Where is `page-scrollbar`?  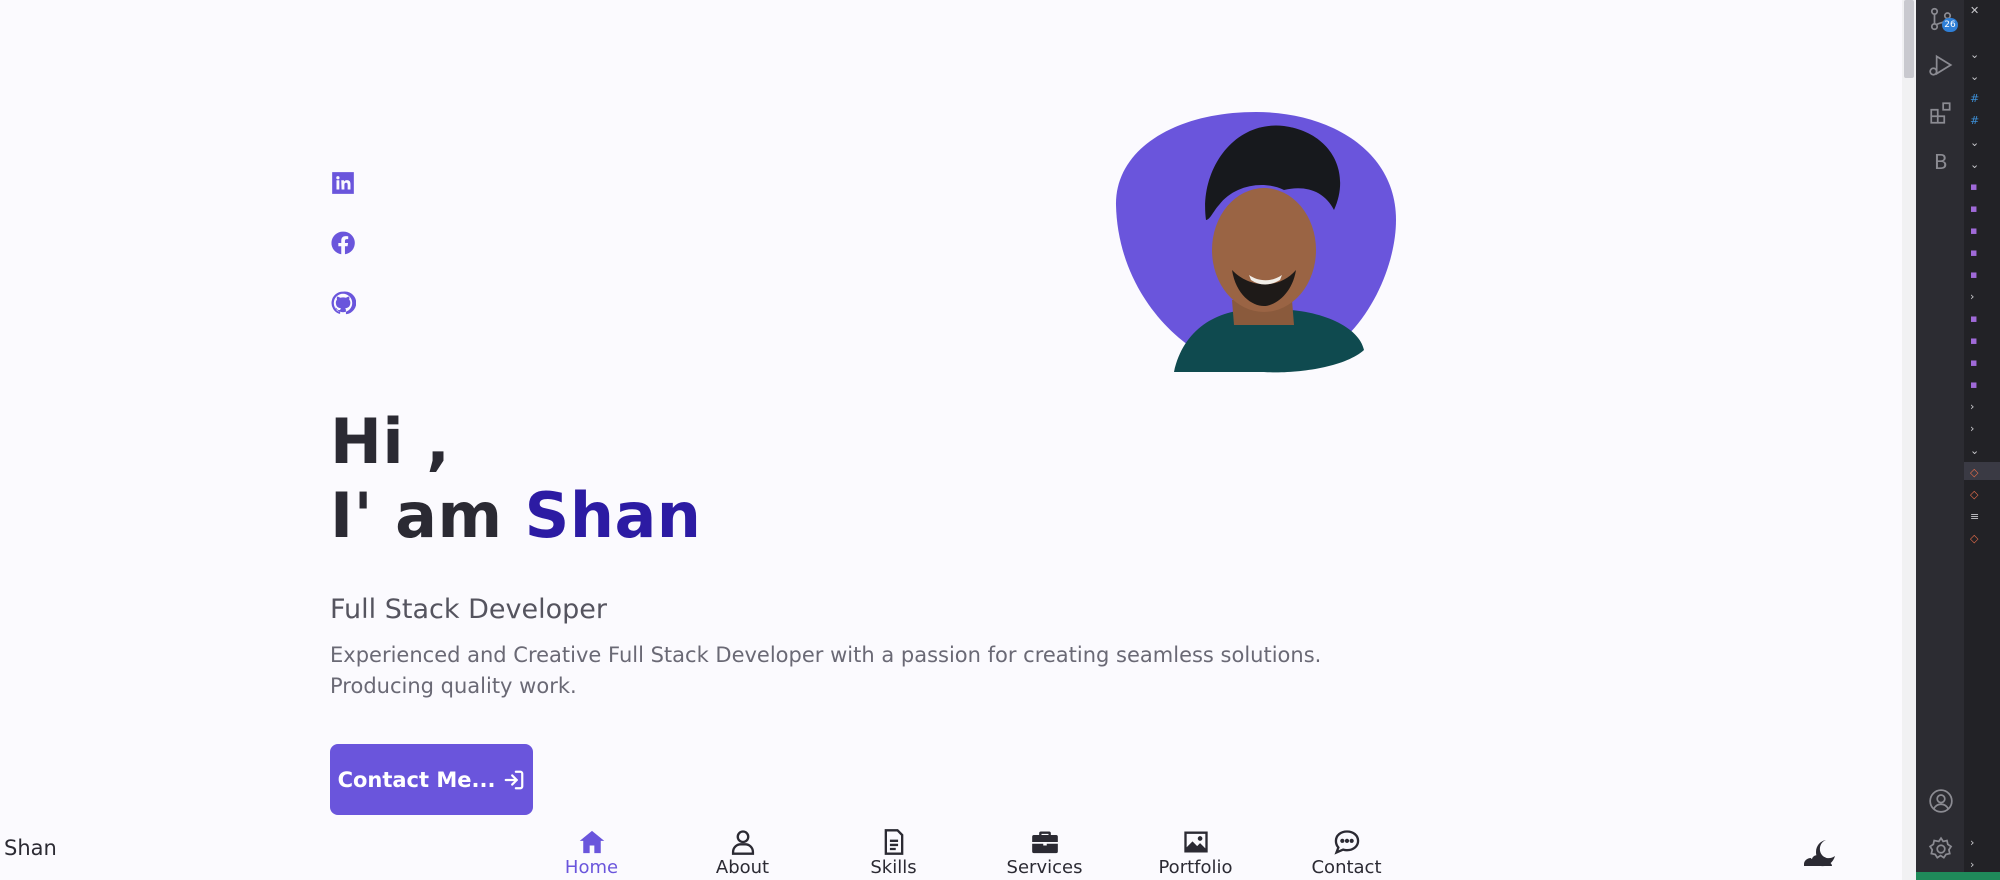 page-scrollbar is located at coordinates (1909, 440).